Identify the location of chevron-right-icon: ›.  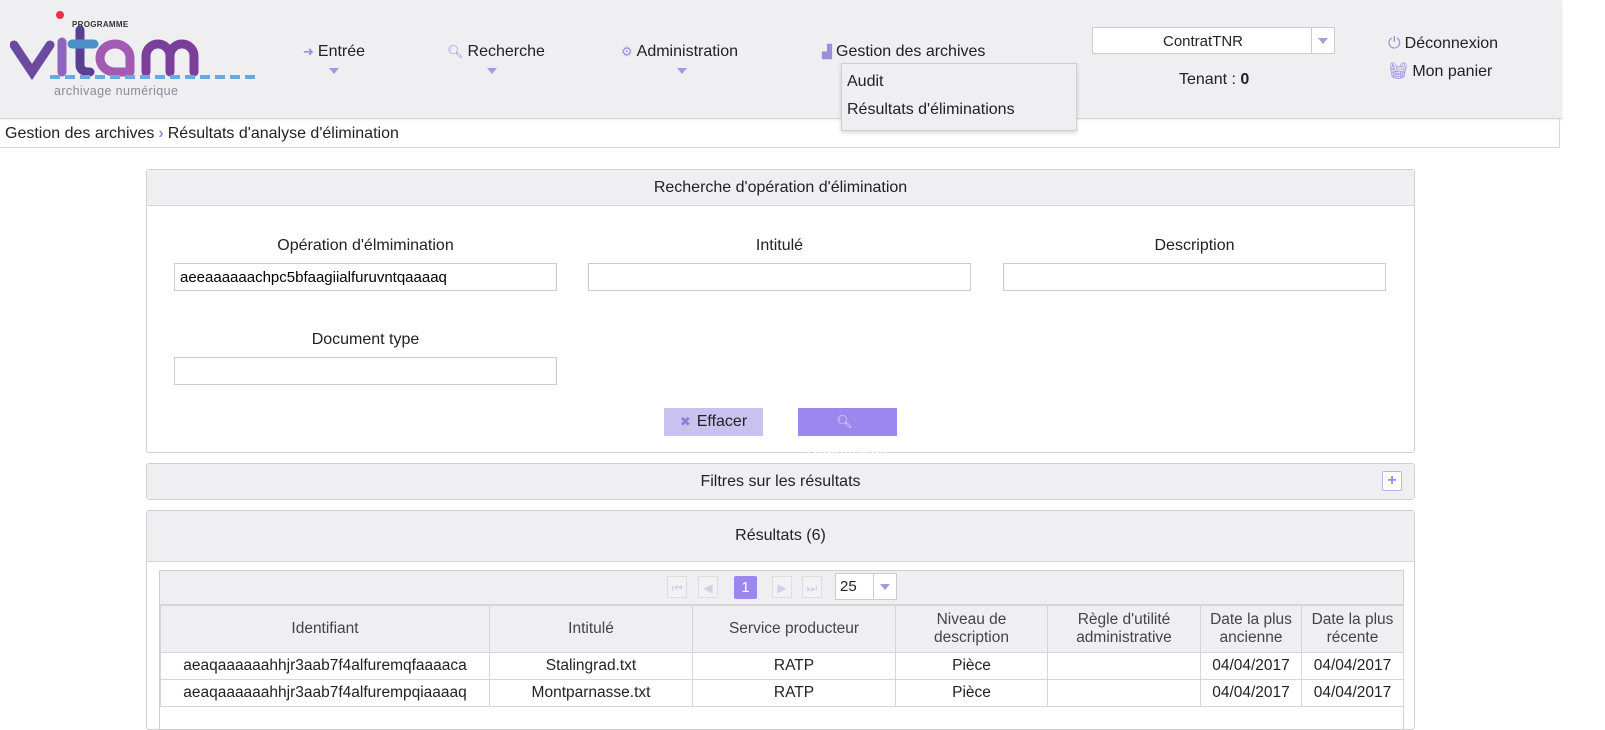
(161, 133).